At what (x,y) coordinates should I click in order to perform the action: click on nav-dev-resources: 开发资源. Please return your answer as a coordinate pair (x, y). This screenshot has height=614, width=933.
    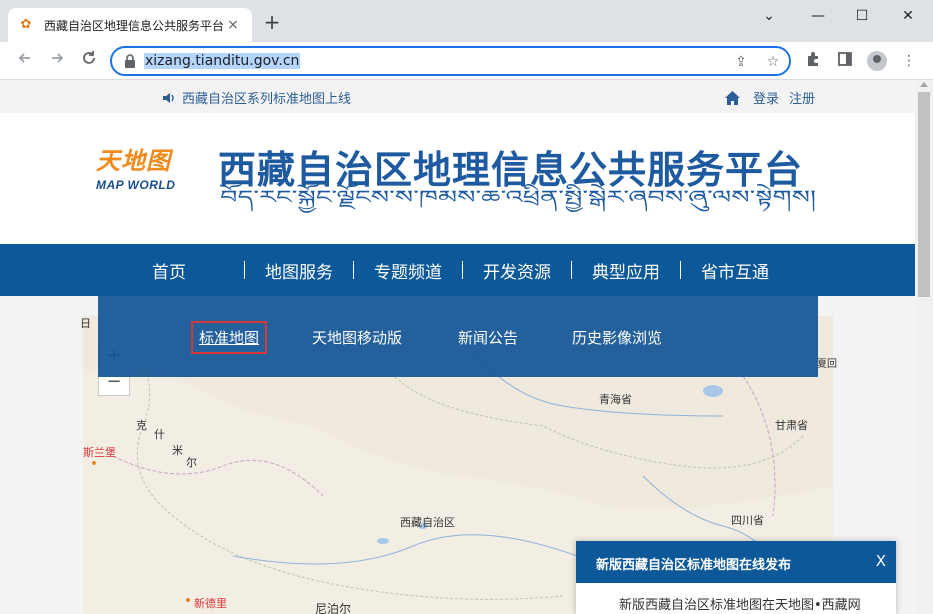
    Looking at the image, I should click on (517, 270).